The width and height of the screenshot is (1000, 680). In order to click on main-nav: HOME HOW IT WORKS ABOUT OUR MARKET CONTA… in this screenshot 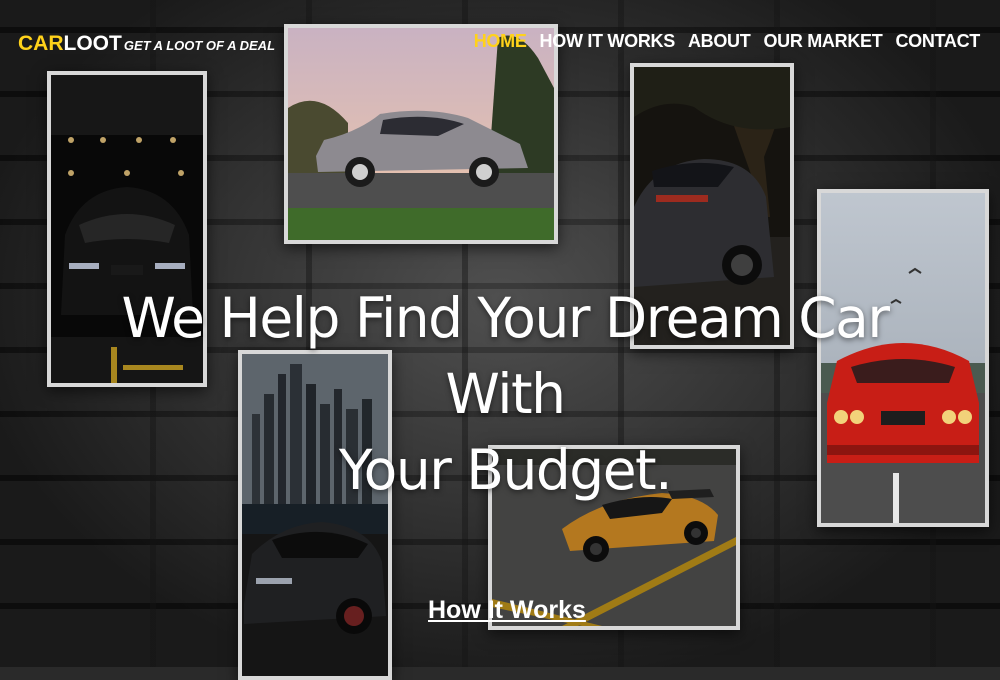, I will do `click(727, 41)`.